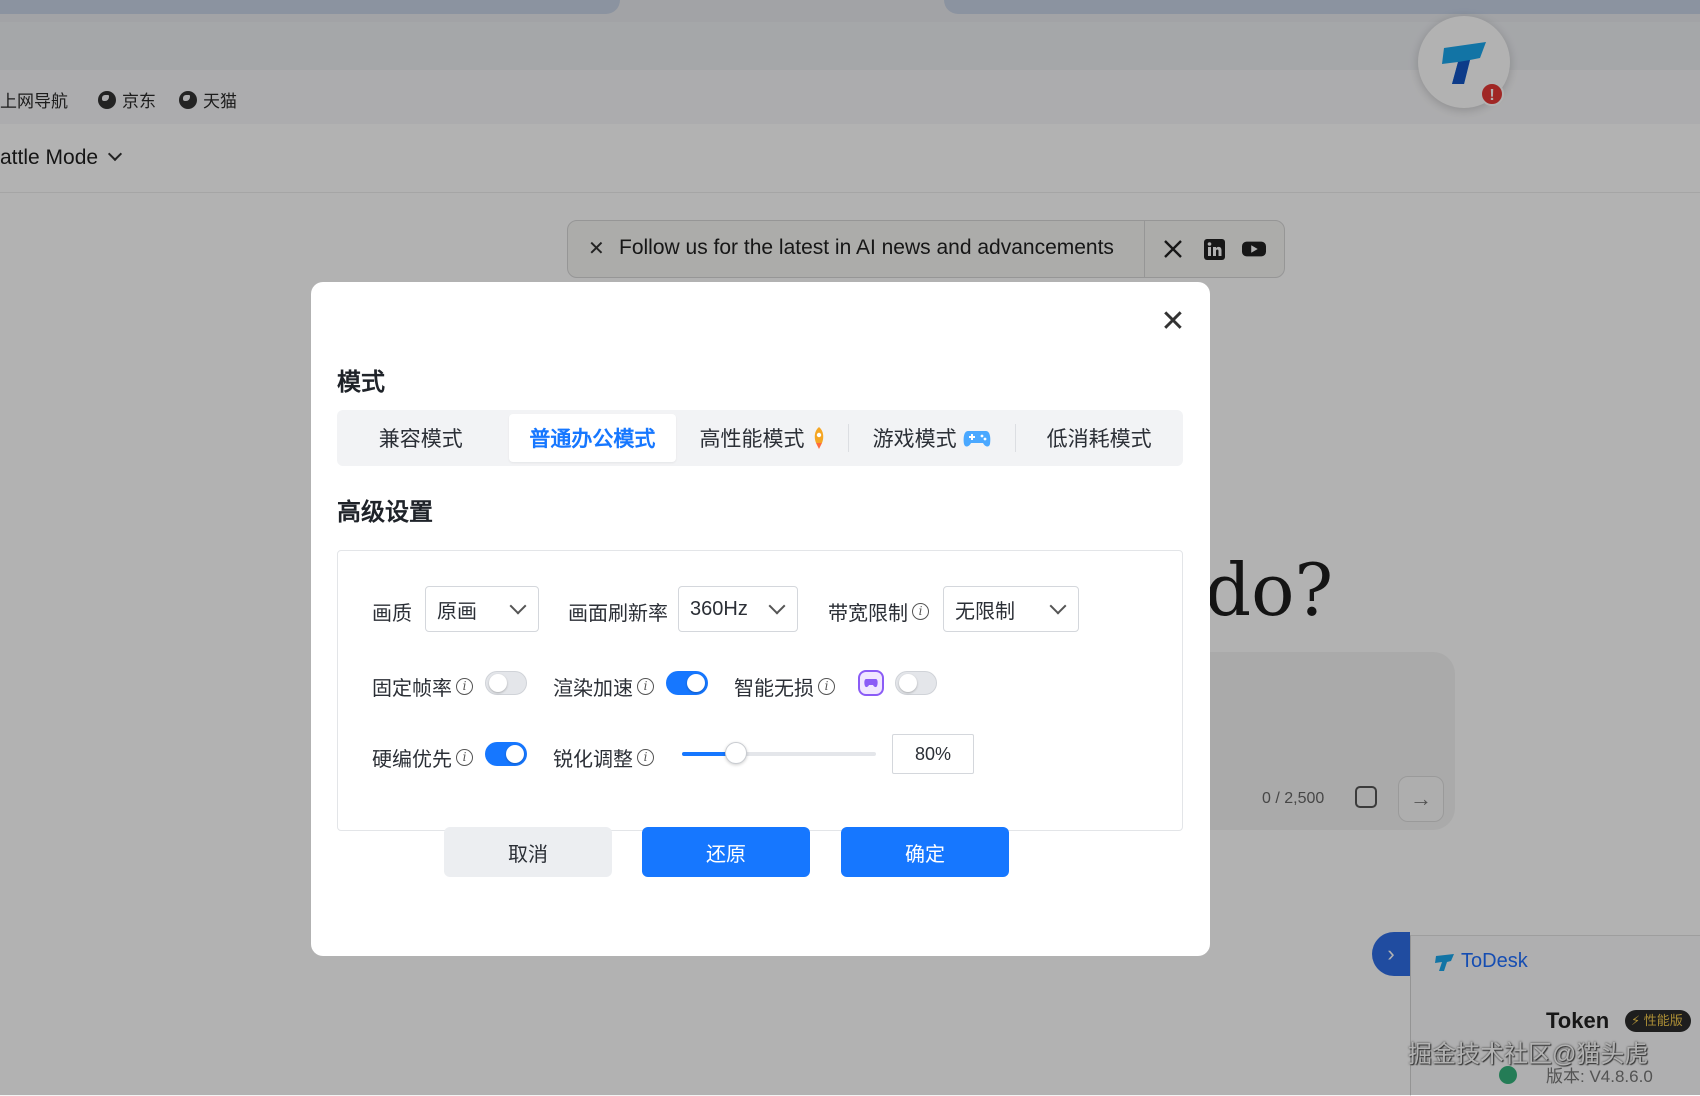 The image size is (1700, 1096). I want to click on quality-label: 画质, so click(392, 611).